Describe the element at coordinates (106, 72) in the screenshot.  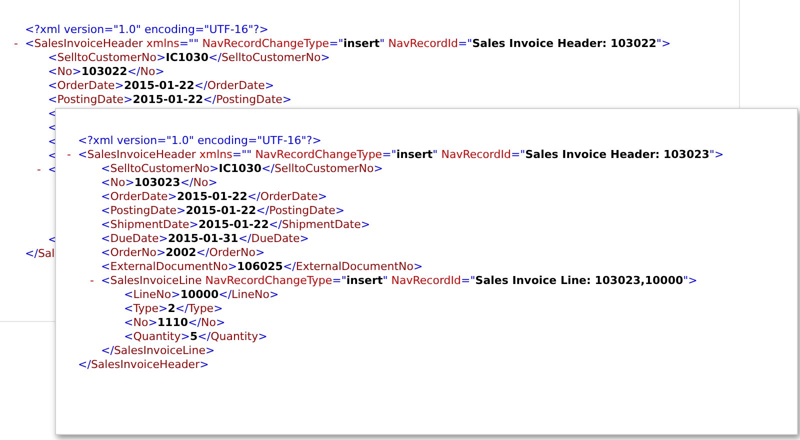
I see `xml-line: <No>103022</No>` at that location.